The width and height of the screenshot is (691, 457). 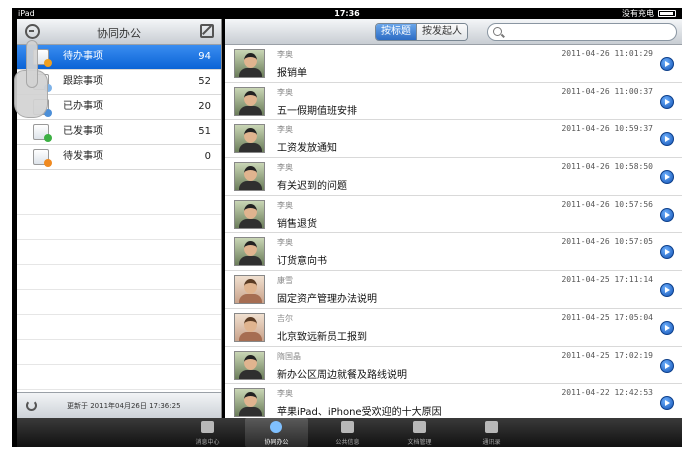 What do you see at coordinates (359, 413) in the screenshot?
I see `message-subject: 苹果iPad、iPhone受欢迎的十大原因` at bounding box center [359, 413].